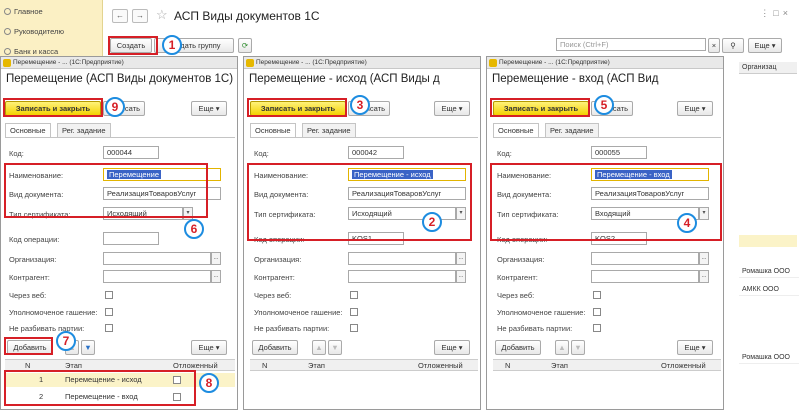 This screenshot has width=800, height=410. What do you see at coordinates (768, 68) in the screenshot?
I see `column-header-organization: Организац` at bounding box center [768, 68].